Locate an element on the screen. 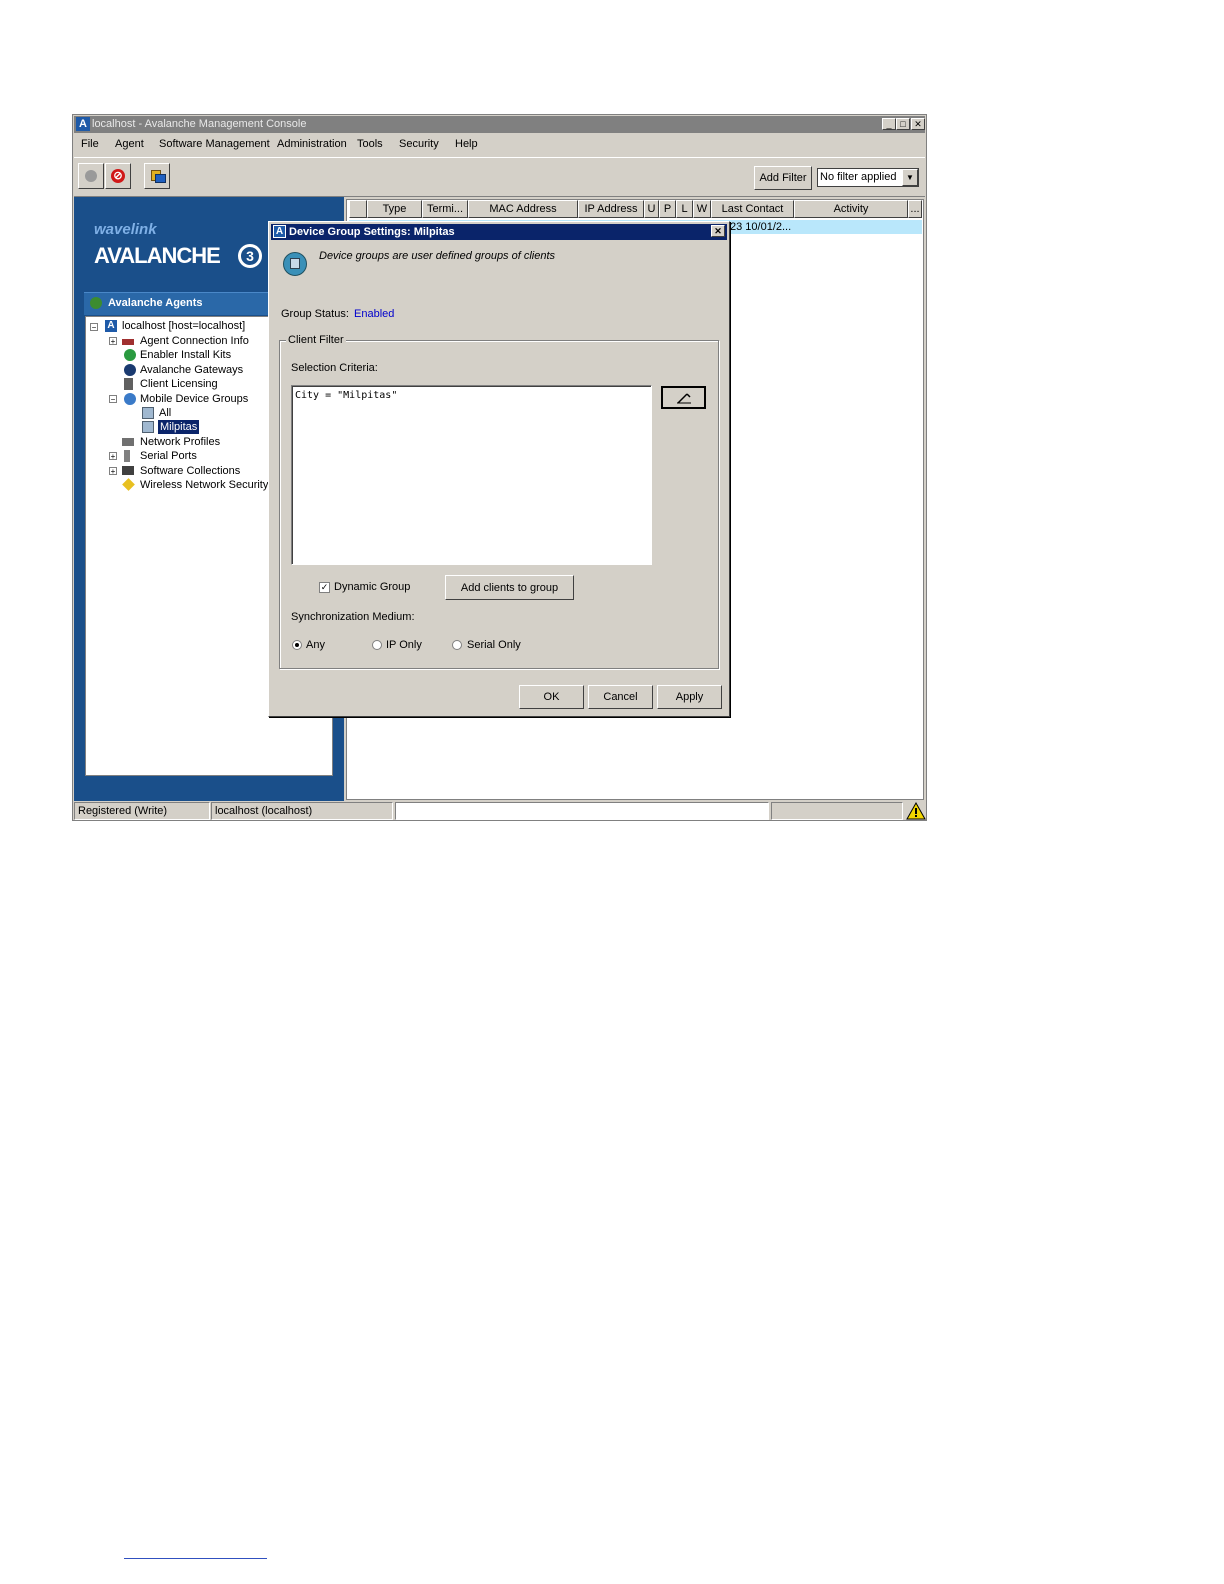 This screenshot has height=1584, width=1224. group-status-value: Enabled is located at coordinates (374, 314).